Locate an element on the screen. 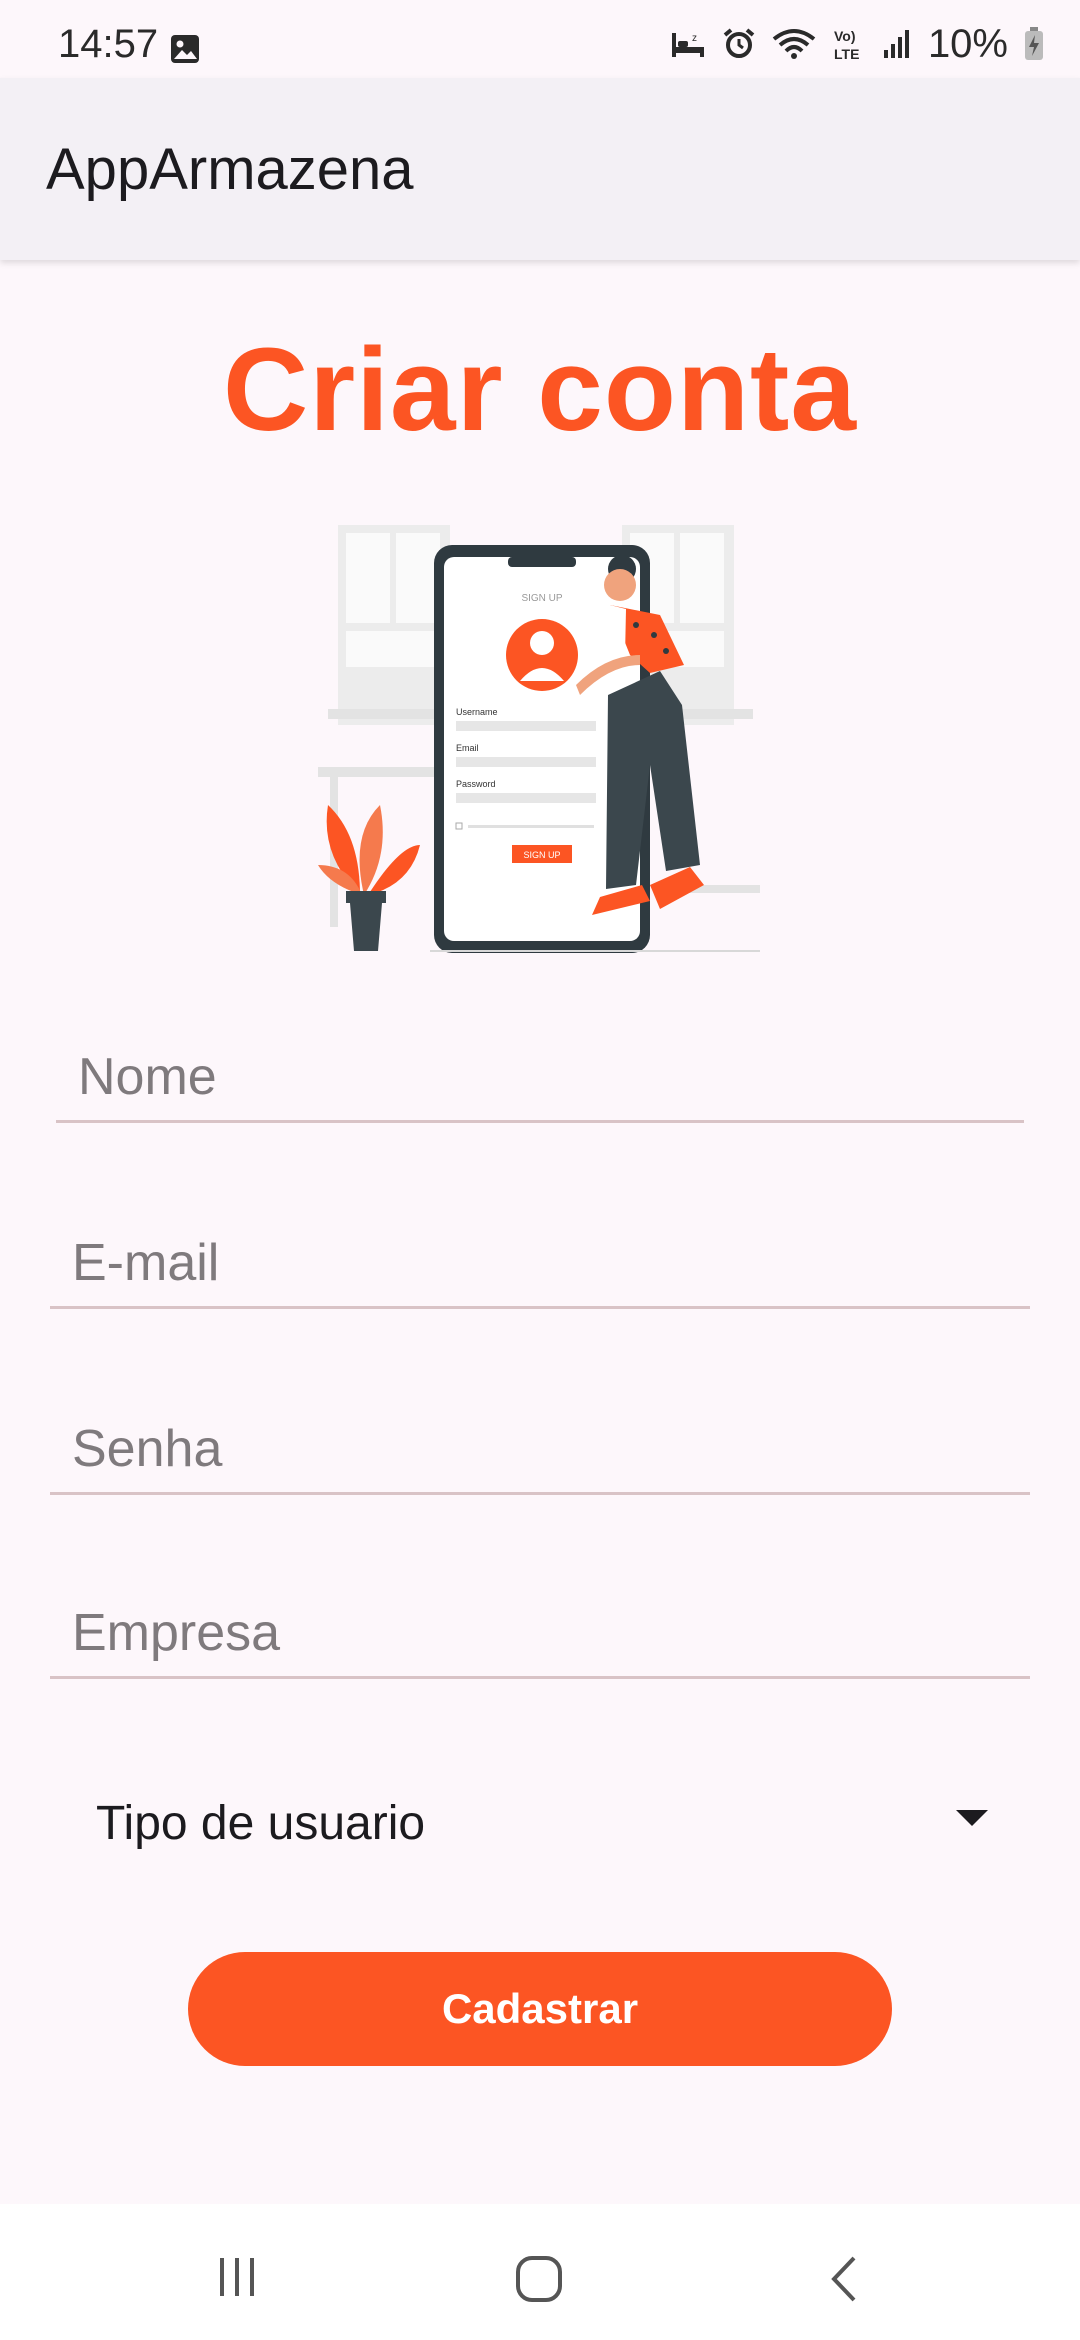 The width and height of the screenshot is (1080, 2340). phone-signup-button: SIGN UP is located at coordinates (541, 855).